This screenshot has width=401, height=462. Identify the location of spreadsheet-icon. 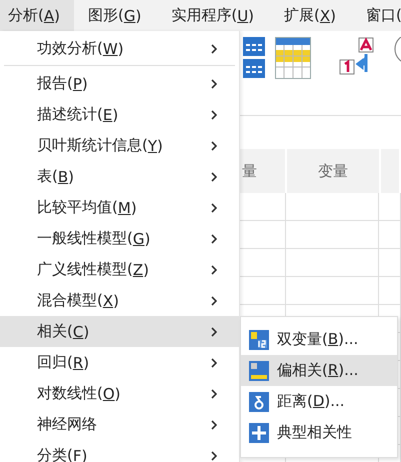
(293, 58).